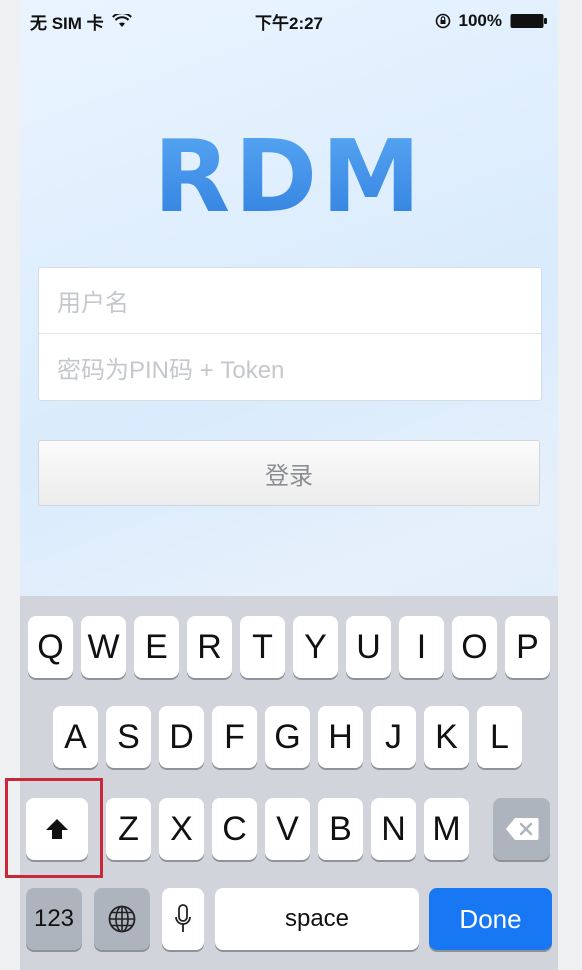 The width and height of the screenshot is (582, 970). I want to click on space-key: space, so click(317, 919).